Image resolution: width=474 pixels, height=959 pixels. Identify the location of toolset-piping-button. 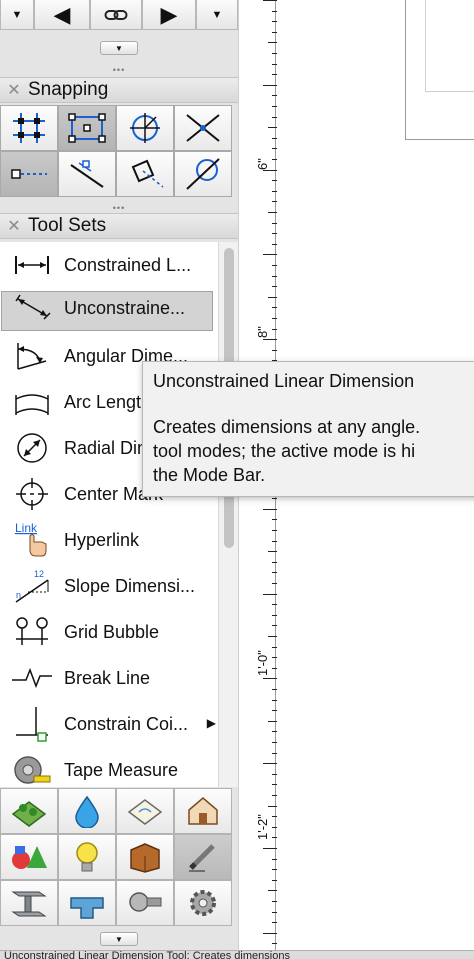
(87, 903).